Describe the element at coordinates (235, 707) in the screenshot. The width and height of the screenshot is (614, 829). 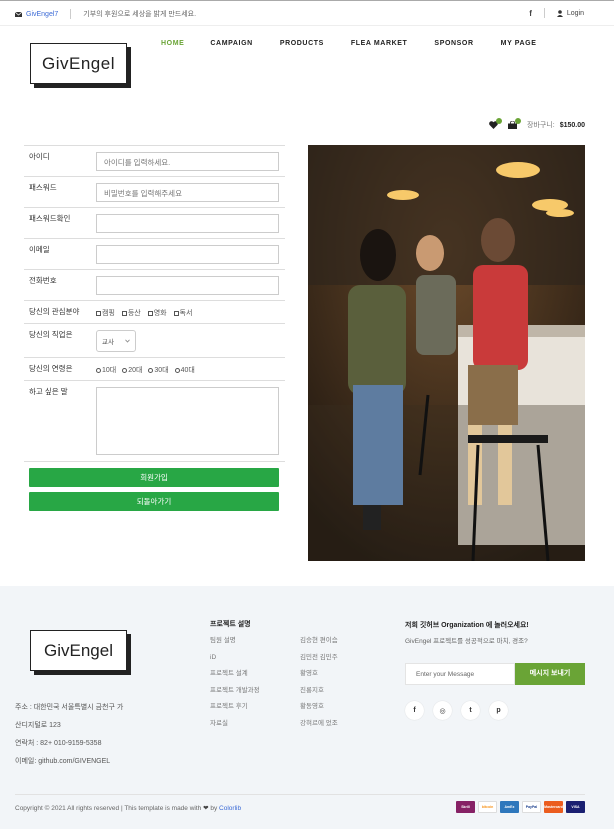
I see `project-link: 프로젝트 후기` at that location.